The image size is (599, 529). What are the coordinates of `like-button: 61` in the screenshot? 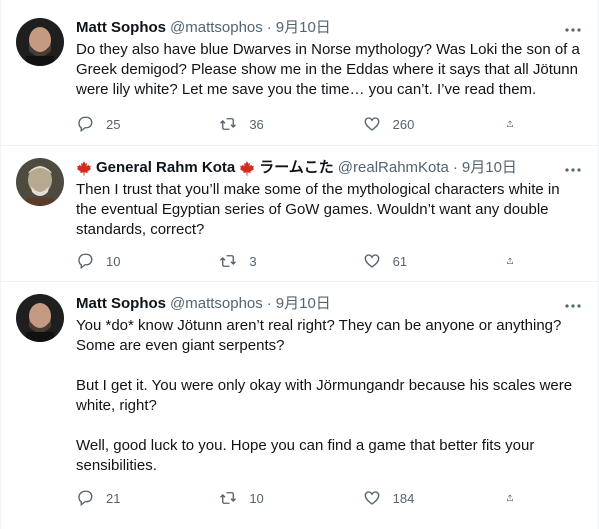 It's located at (413, 261).